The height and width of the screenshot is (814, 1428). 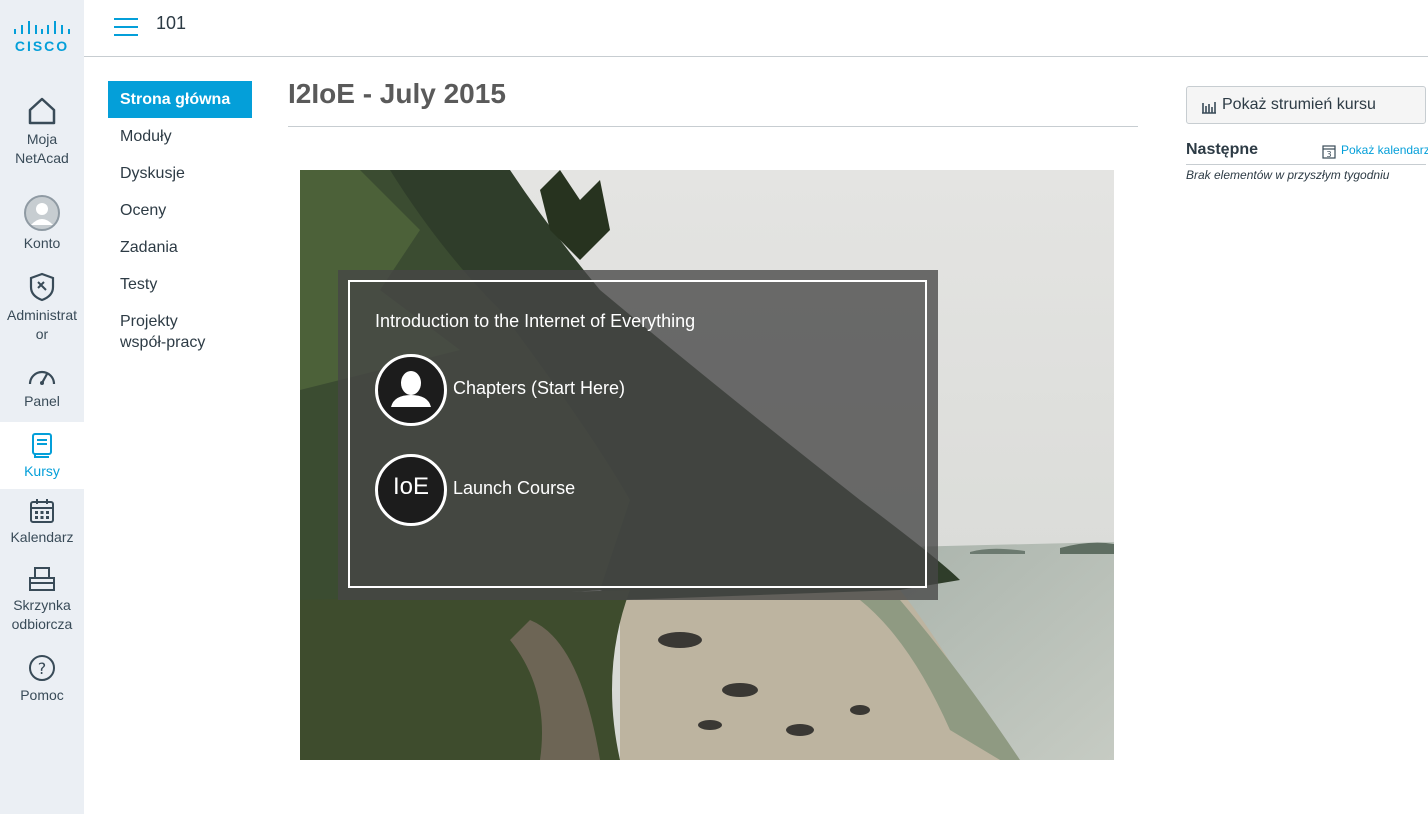 What do you see at coordinates (42, 614) in the screenshot?
I see `nav-label: Skrzynka odbiorcza` at bounding box center [42, 614].